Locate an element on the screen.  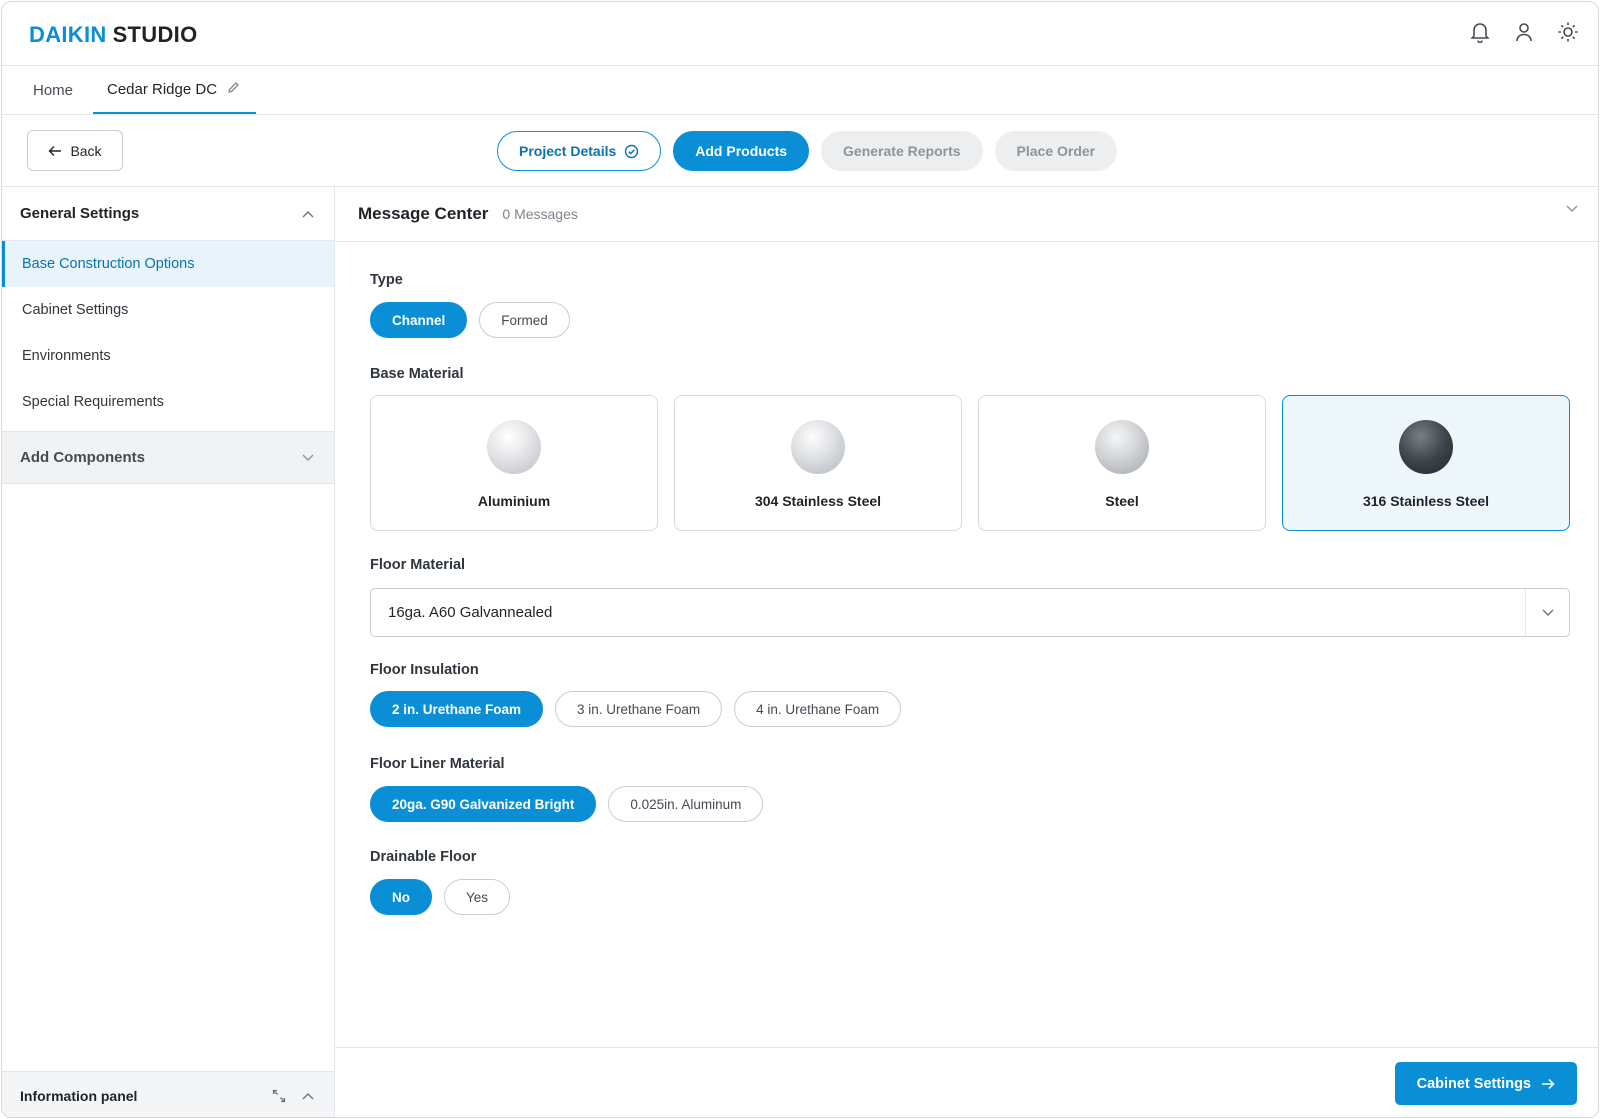
tab-project: Cedar Ridge DC is located at coordinates (175, 90).